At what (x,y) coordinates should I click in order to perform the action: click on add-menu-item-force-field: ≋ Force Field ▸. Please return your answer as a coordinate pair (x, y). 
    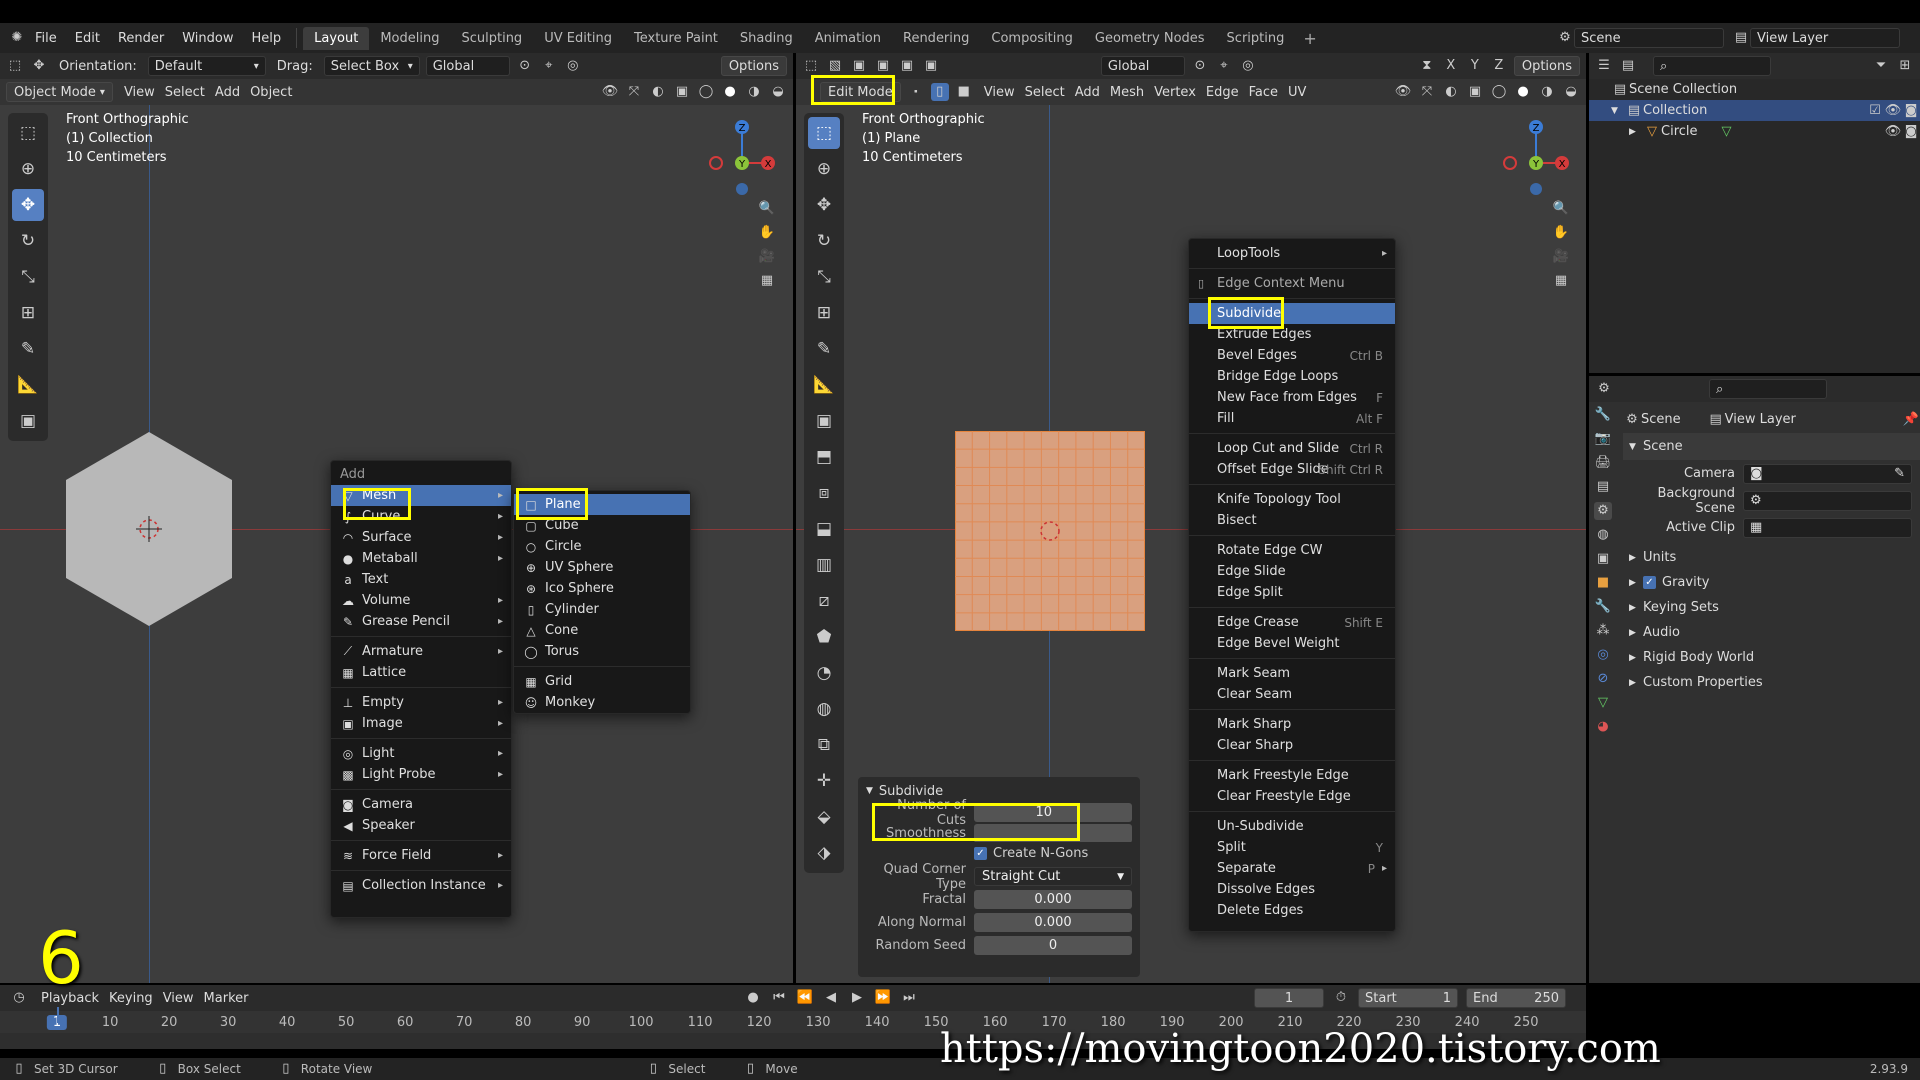
    Looking at the image, I should click on (421, 855).